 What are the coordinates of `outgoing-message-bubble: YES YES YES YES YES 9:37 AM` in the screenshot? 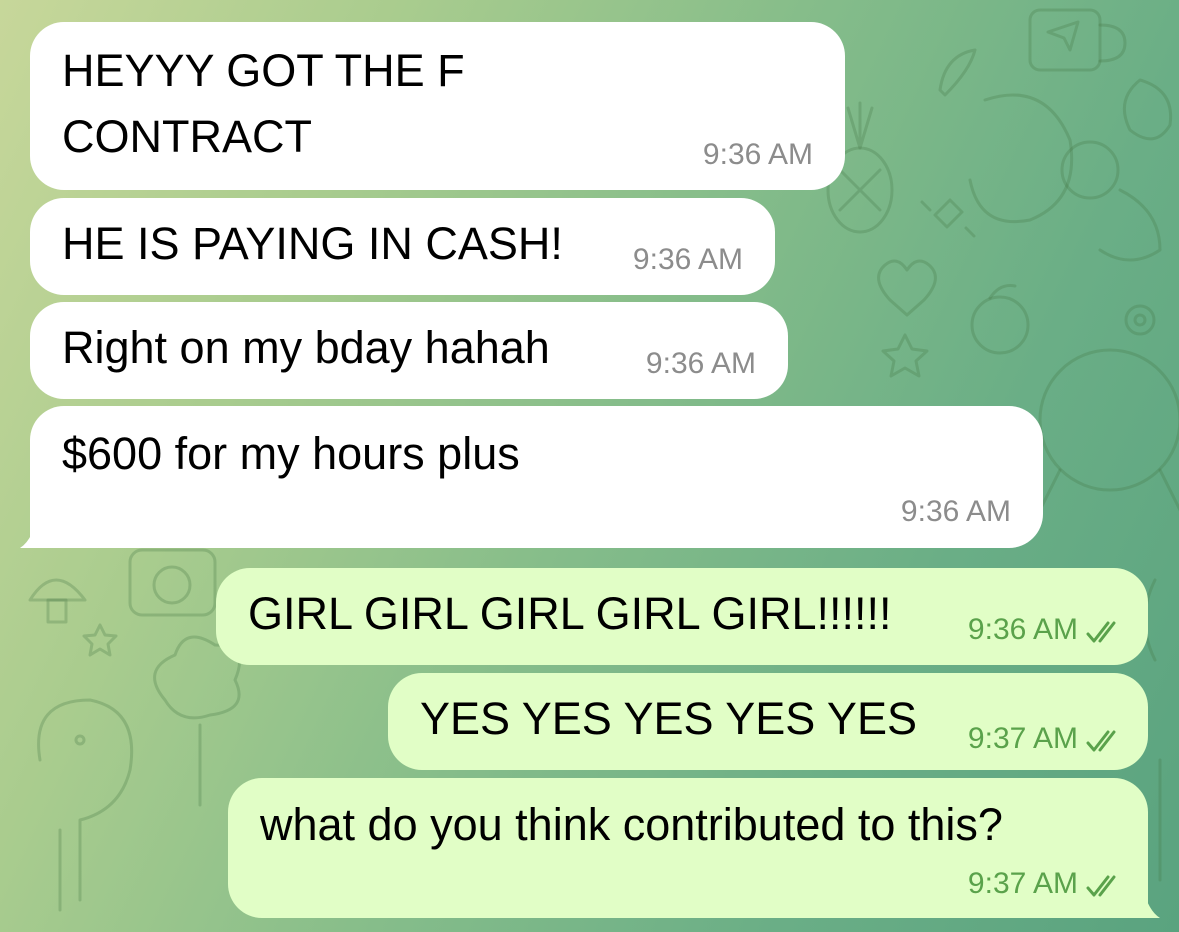 It's located at (768, 721).